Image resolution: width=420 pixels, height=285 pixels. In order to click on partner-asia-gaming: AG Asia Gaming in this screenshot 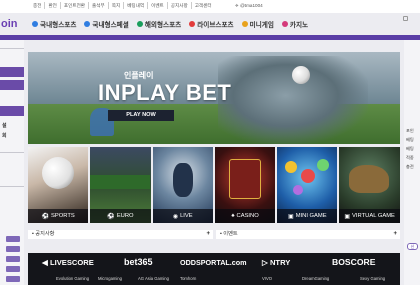, I will do `click(153, 278)`.